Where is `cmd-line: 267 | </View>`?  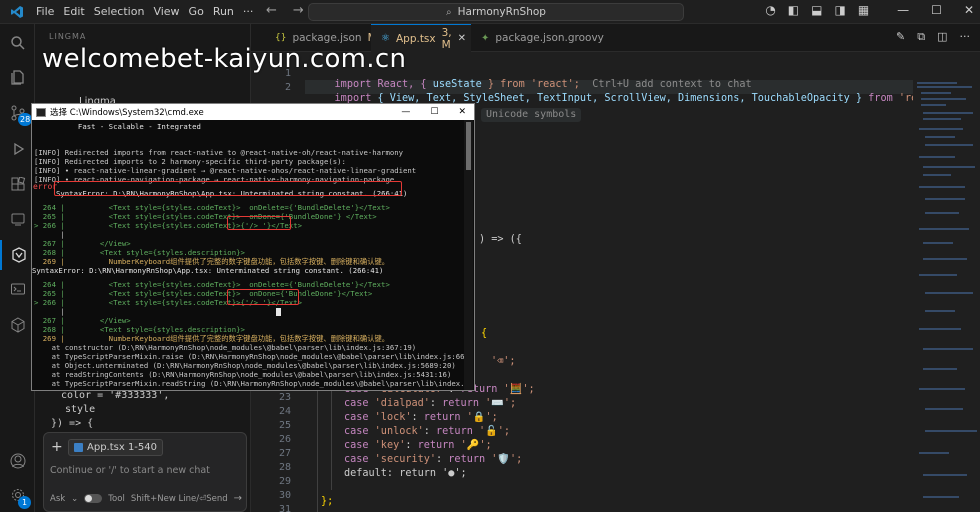 cmd-line: 267 | </View> is located at coordinates (82, 243).